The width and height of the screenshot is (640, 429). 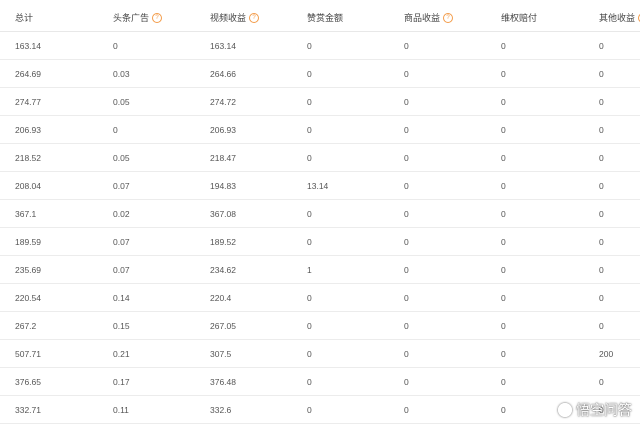 I want to click on header-video-income: 视频收益?, so click(x=235, y=18).